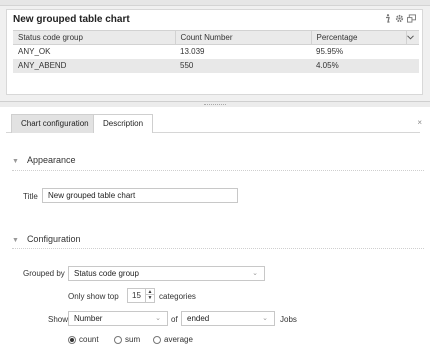  I want to click on radio-average: average, so click(173, 339).